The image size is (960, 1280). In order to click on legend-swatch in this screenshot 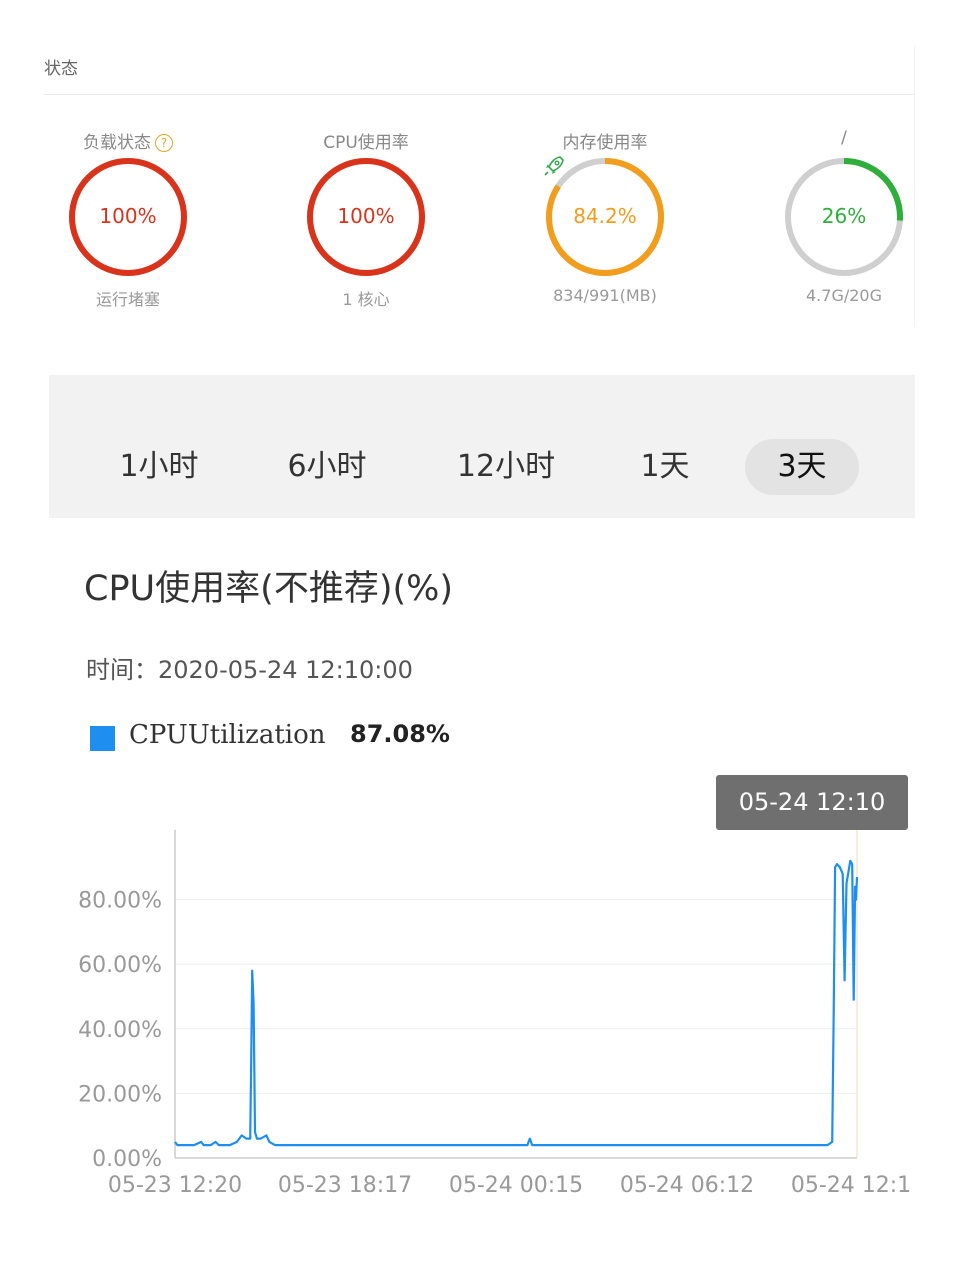, I will do `click(102, 738)`.